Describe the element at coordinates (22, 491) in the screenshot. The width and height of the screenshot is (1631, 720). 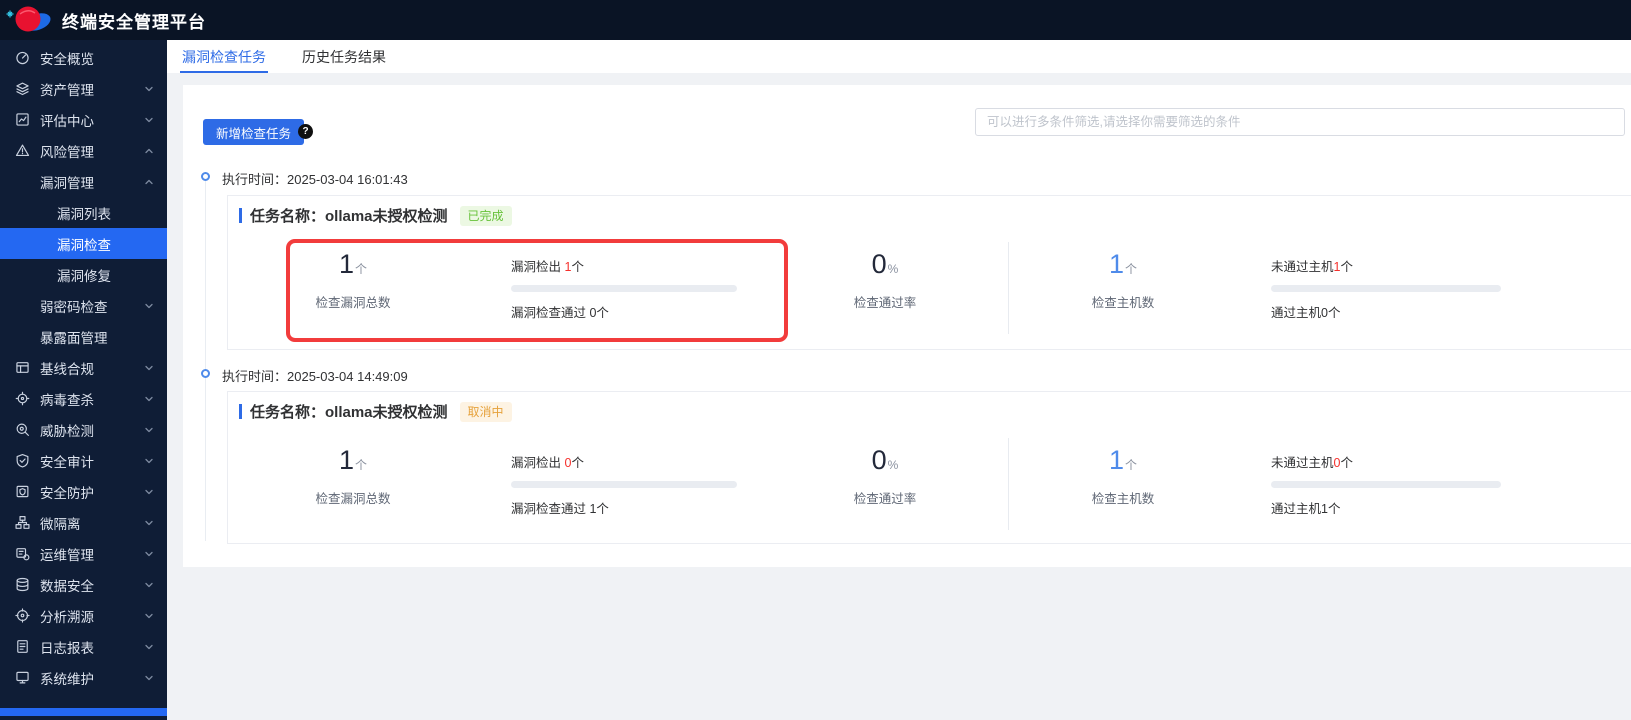
I see `shield-box-icon` at that location.